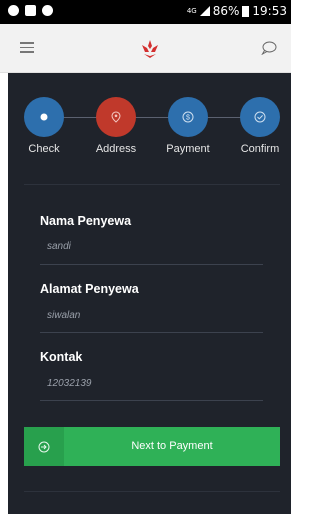 This screenshot has width=320, height=514. I want to click on signal-icon, so click(204, 11).